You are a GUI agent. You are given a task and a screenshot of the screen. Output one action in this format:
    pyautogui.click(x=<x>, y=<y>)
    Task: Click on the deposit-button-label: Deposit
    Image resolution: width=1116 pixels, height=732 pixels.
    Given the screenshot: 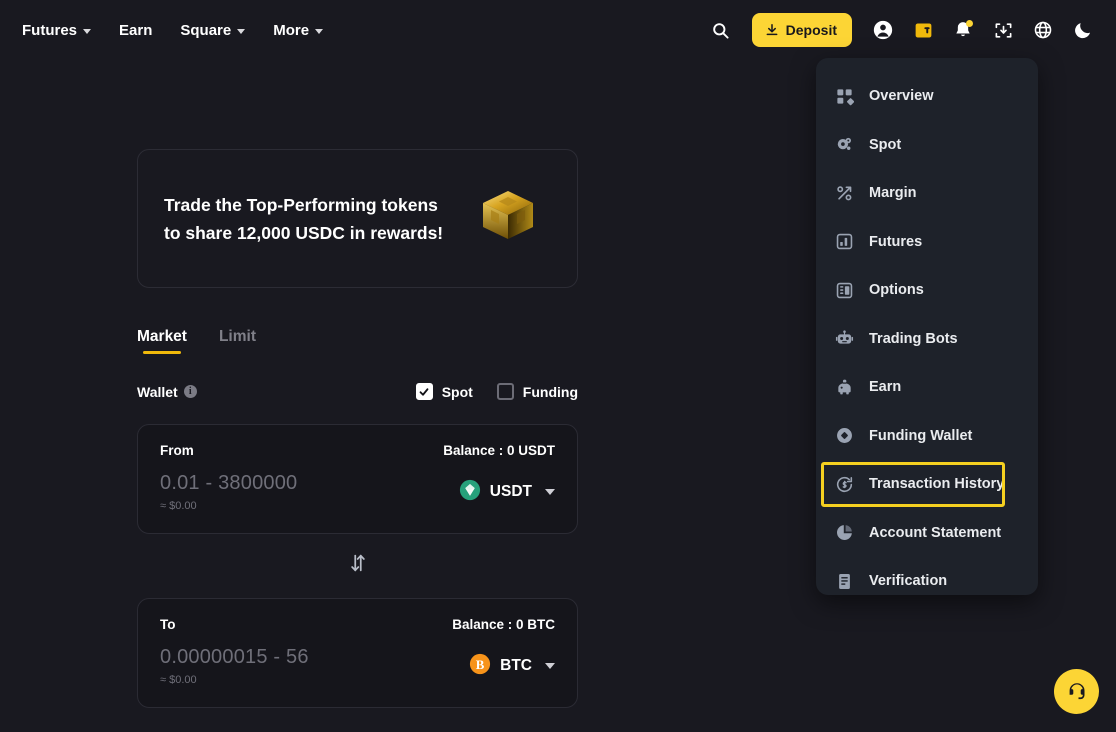 What is the action you would take?
    pyautogui.click(x=811, y=30)
    